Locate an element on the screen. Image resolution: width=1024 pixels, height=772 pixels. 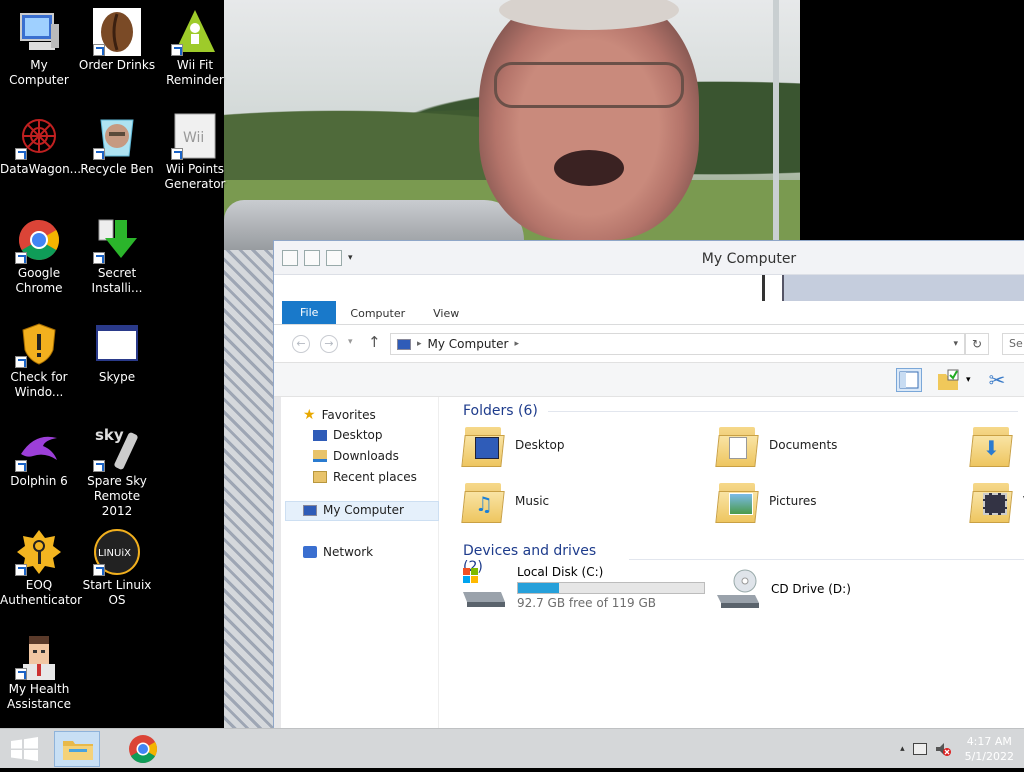
chevron-down-icon: ▾ is located at coordinates (968, 380).